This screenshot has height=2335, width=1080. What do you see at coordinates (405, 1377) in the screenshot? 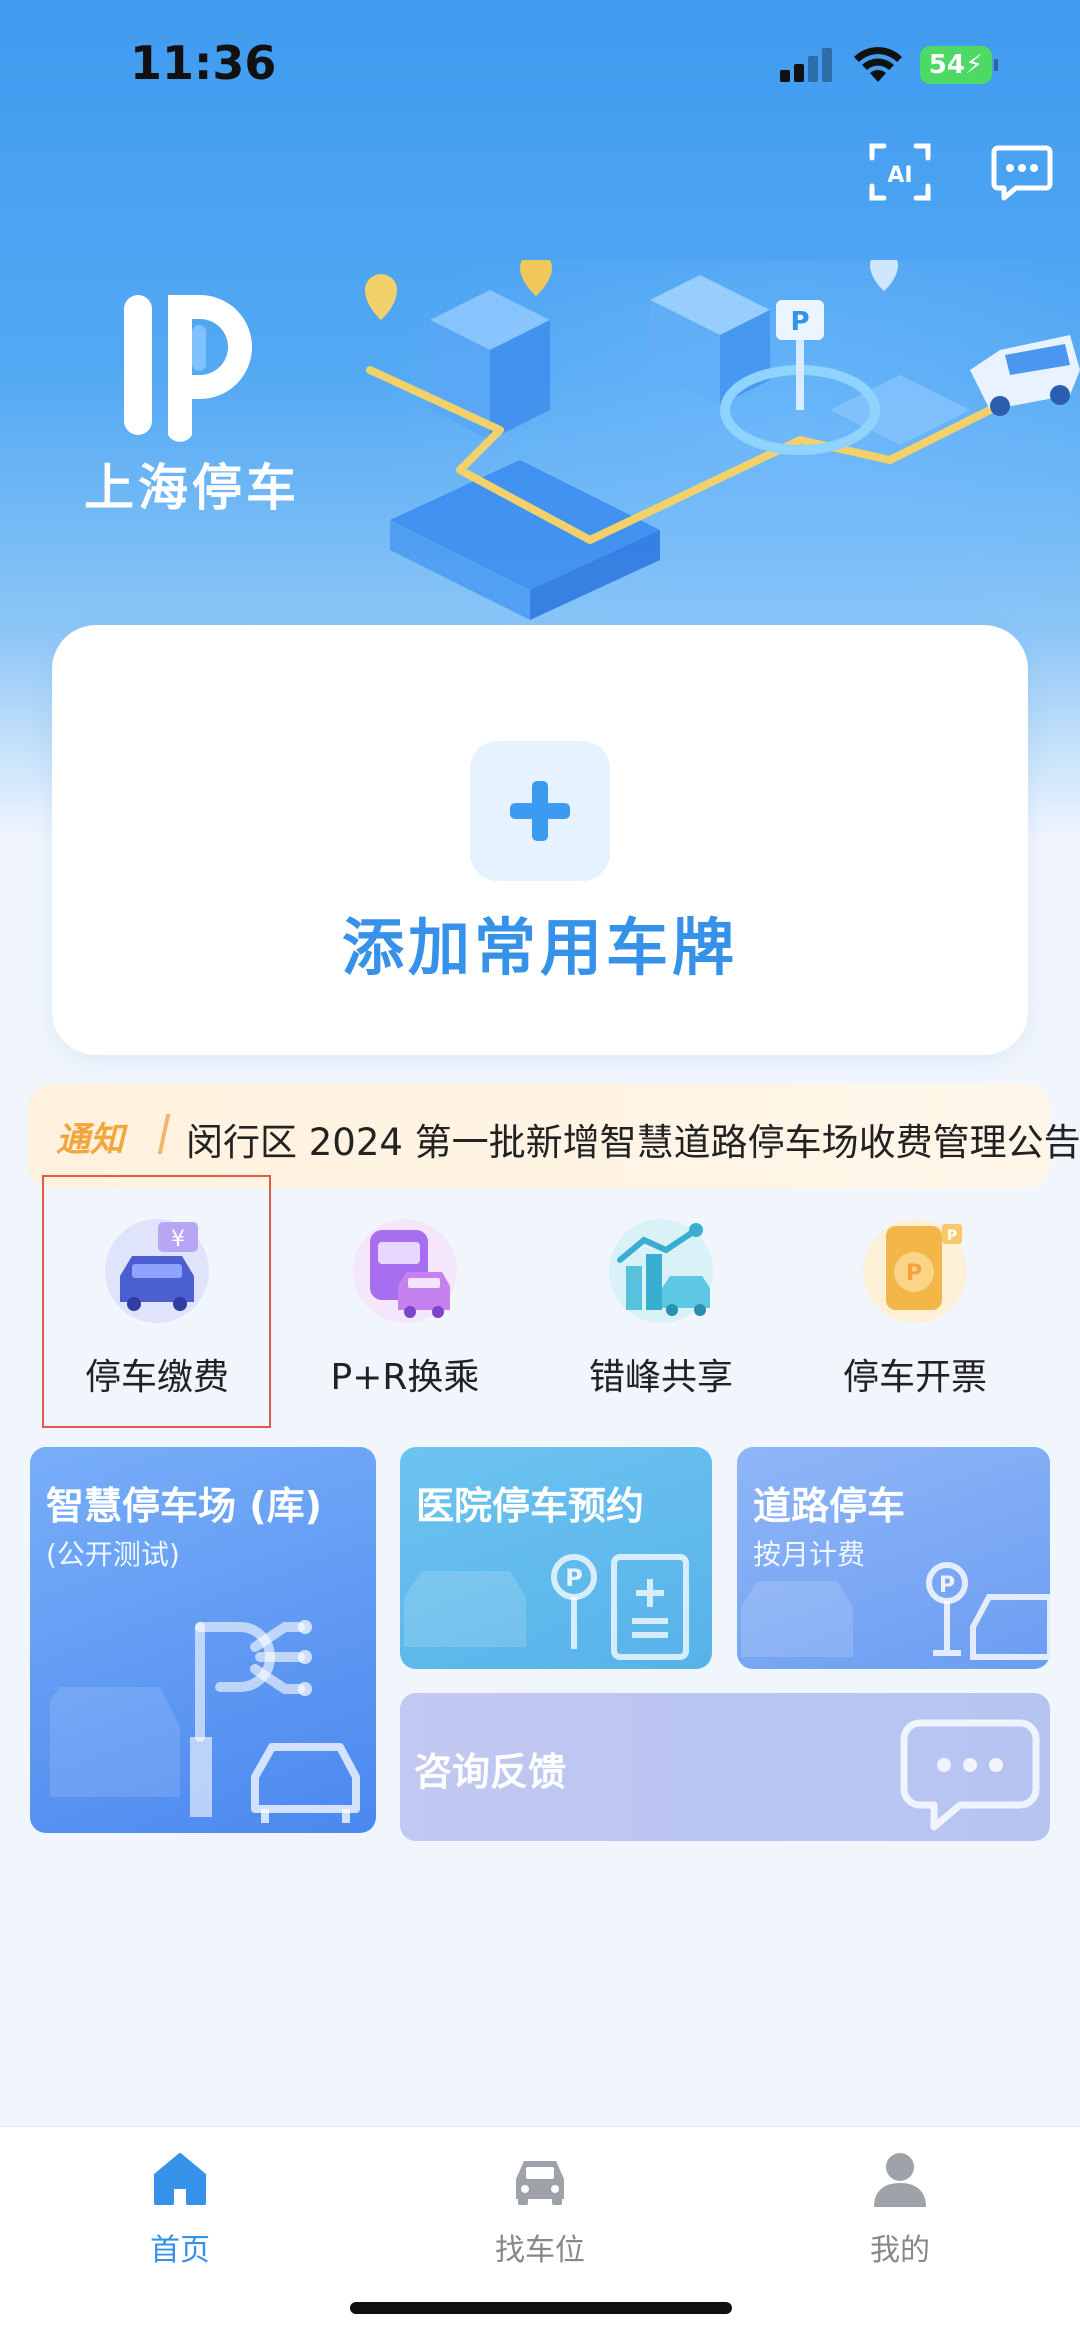
I see `quick-action-label: P+R换乘` at bounding box center [405, 1377].